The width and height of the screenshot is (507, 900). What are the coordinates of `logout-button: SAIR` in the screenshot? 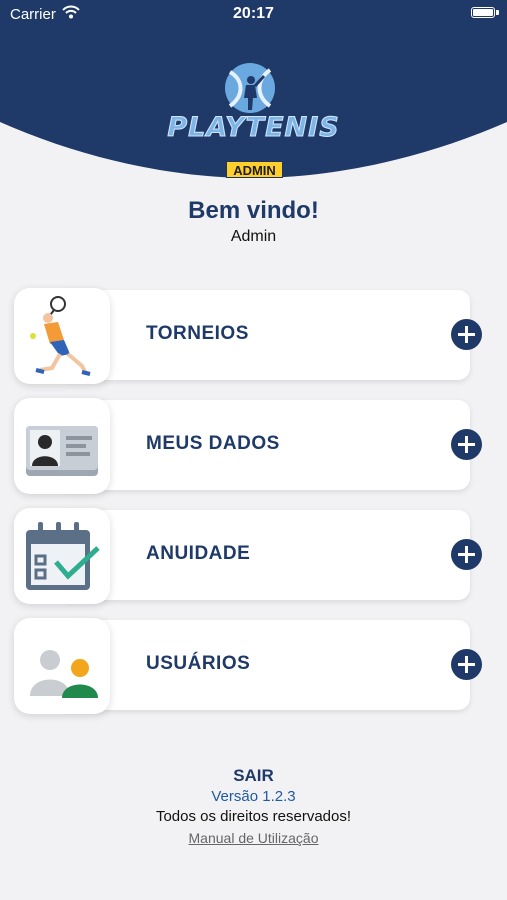 It's located at (253, 776).